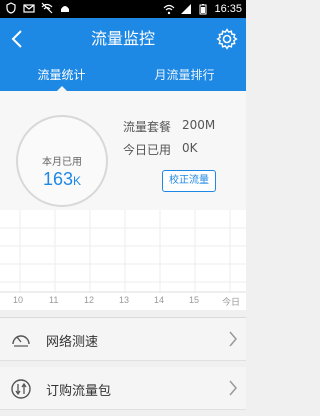  I want to click on today-used-value: 0K, so click(190, 148).